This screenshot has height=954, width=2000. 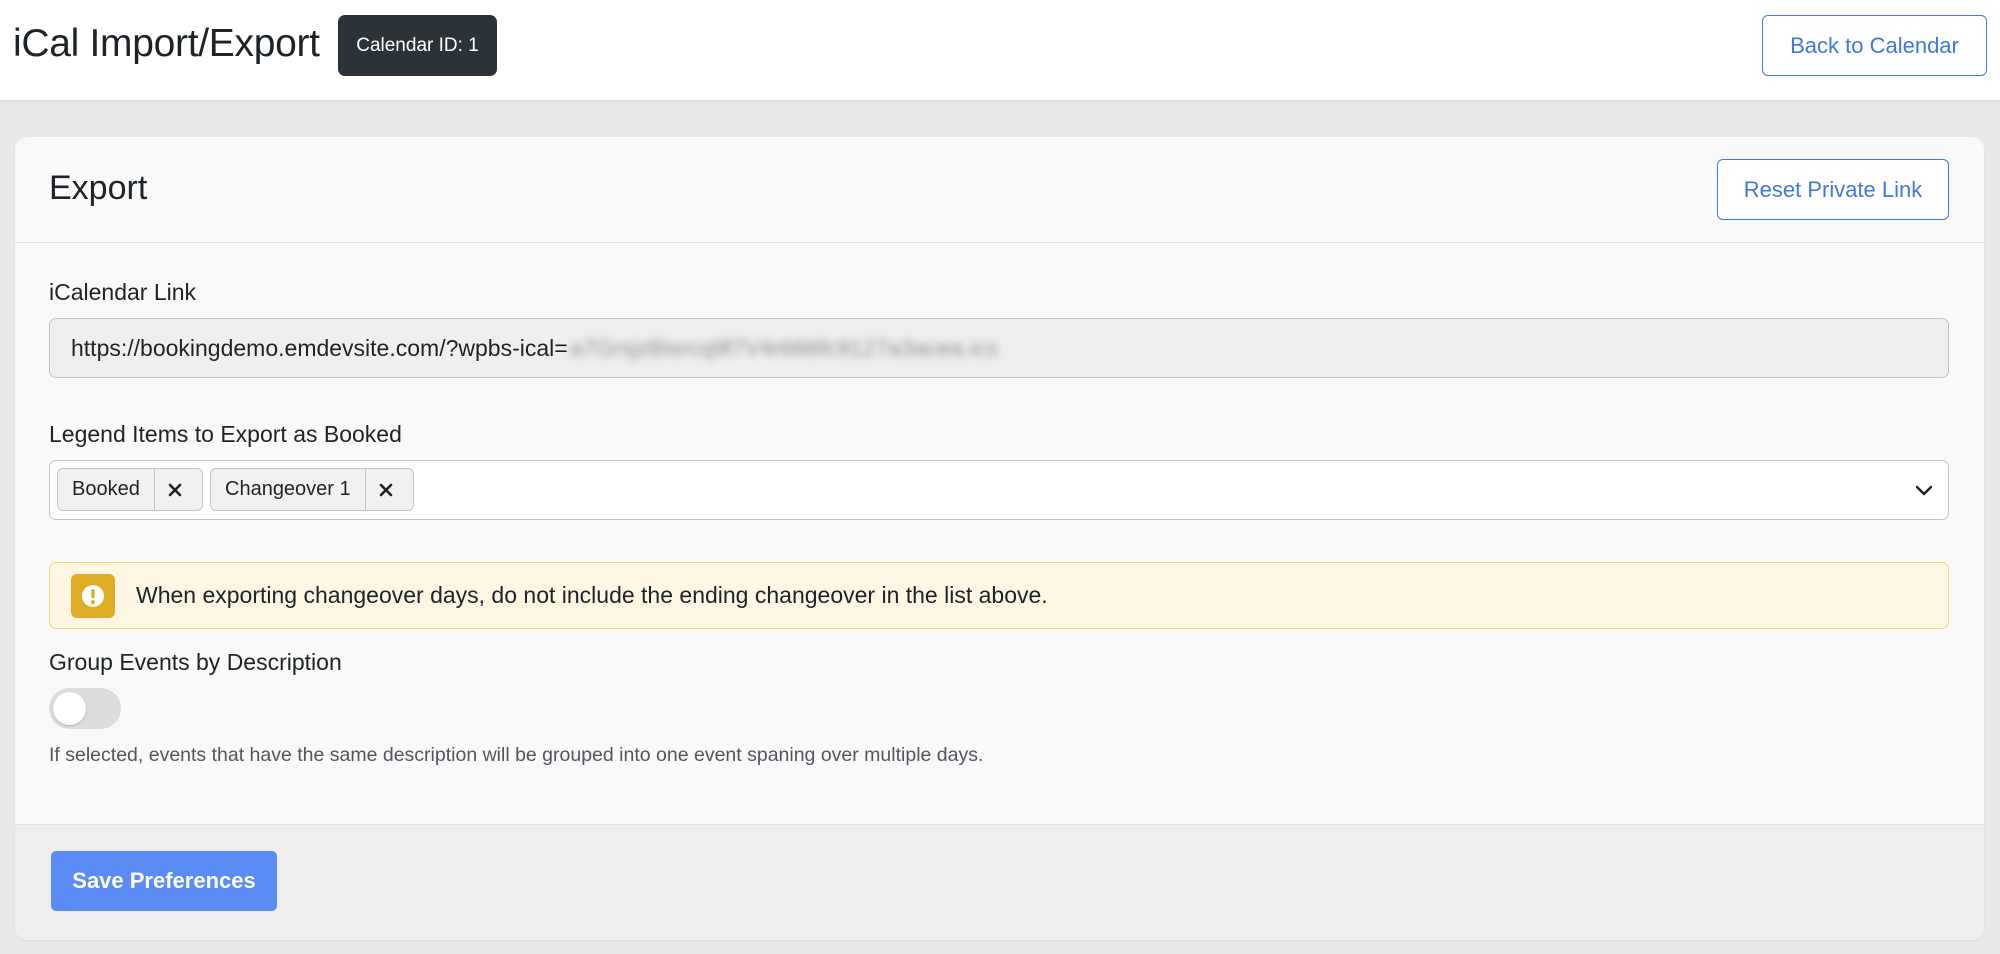 I want to click on legend-items-label: Legend Items to Export as Booked, so click(x=225, y=434).